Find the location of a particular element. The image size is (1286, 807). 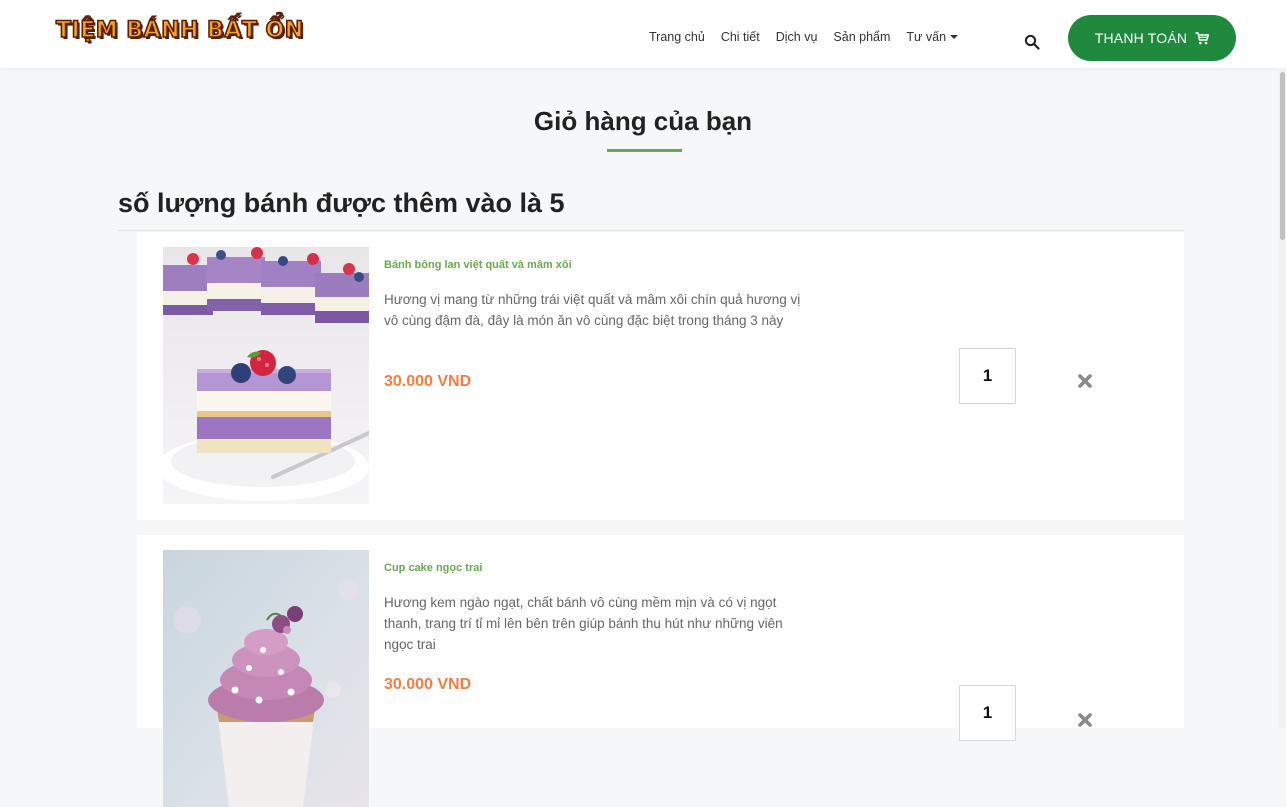

page-scrollbar-thumb is located at coordinates (1282, 156).